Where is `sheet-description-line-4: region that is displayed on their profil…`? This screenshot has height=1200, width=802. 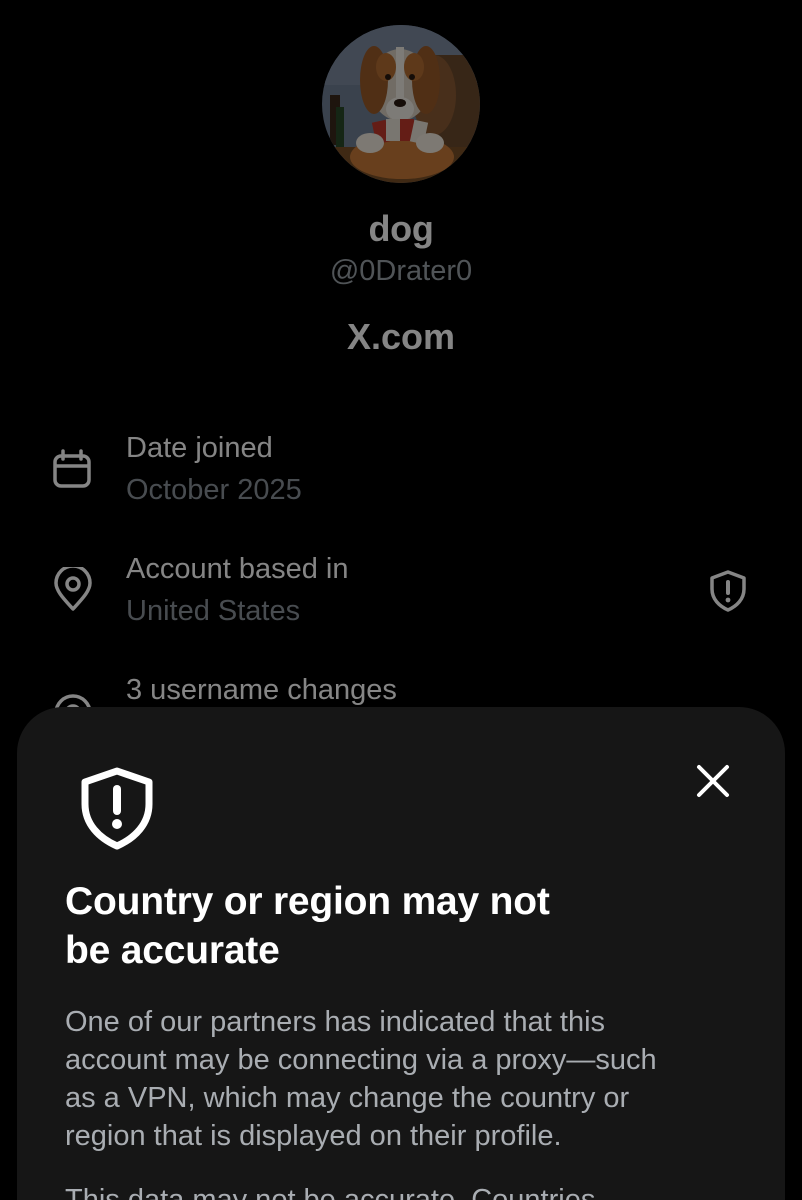 sheet-description-line-4: region that is displayed on their profil… is located at coordinates (313, 1136).